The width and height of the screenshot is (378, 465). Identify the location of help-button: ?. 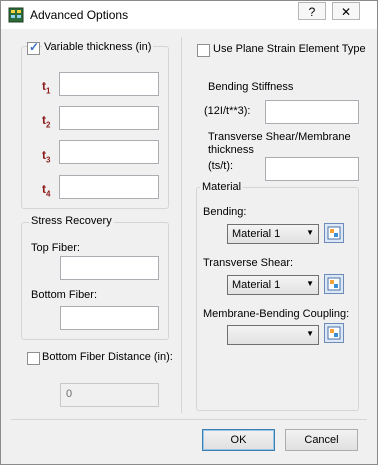
(312, 11).